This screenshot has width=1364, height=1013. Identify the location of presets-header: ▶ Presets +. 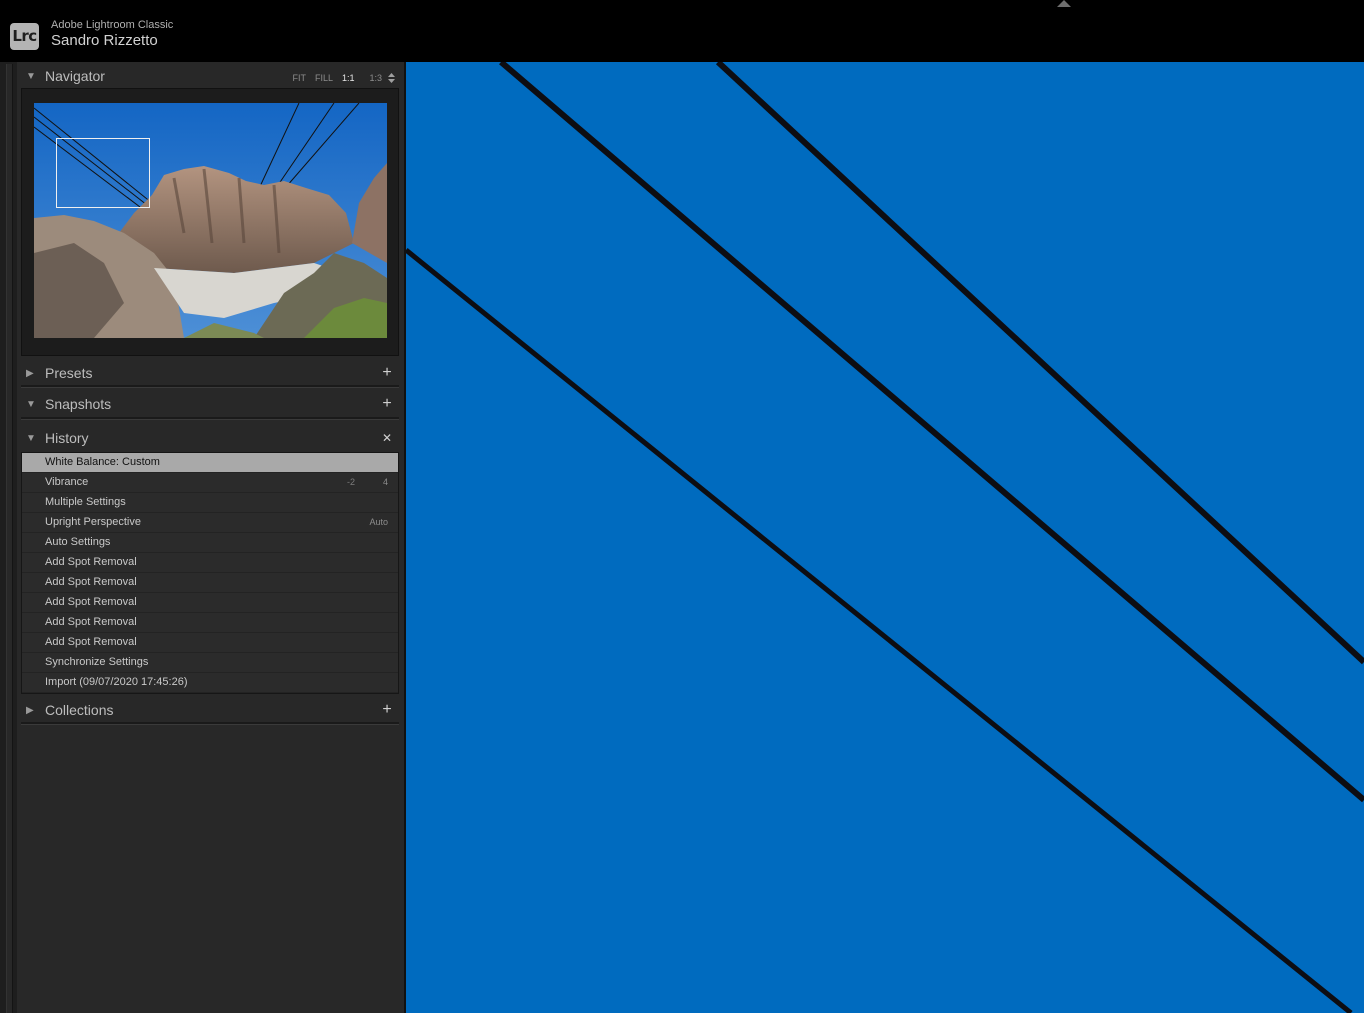
(210, 374).